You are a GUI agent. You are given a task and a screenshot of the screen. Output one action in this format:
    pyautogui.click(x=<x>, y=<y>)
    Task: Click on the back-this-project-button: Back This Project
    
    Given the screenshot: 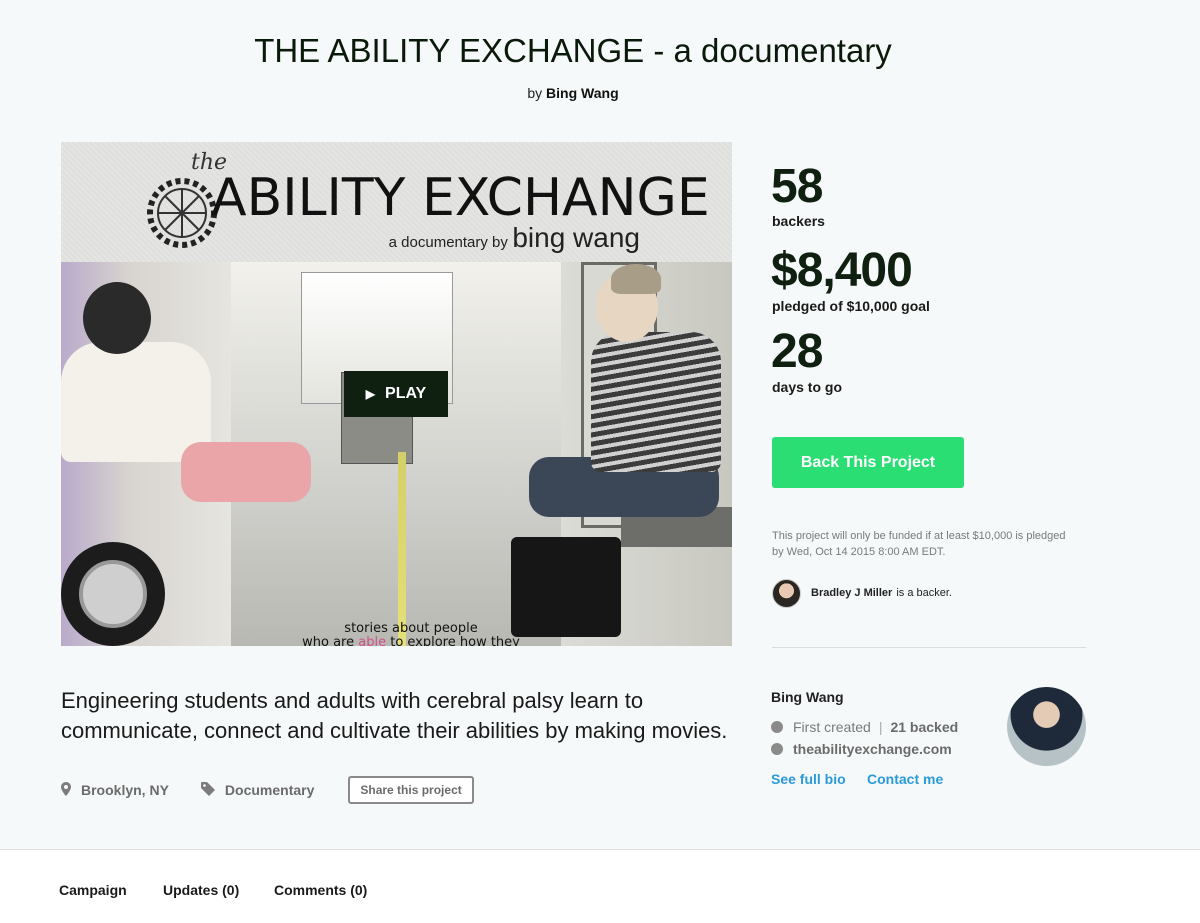 What is the action you would take?
    pyautogui.click(x=868, y=462)
    